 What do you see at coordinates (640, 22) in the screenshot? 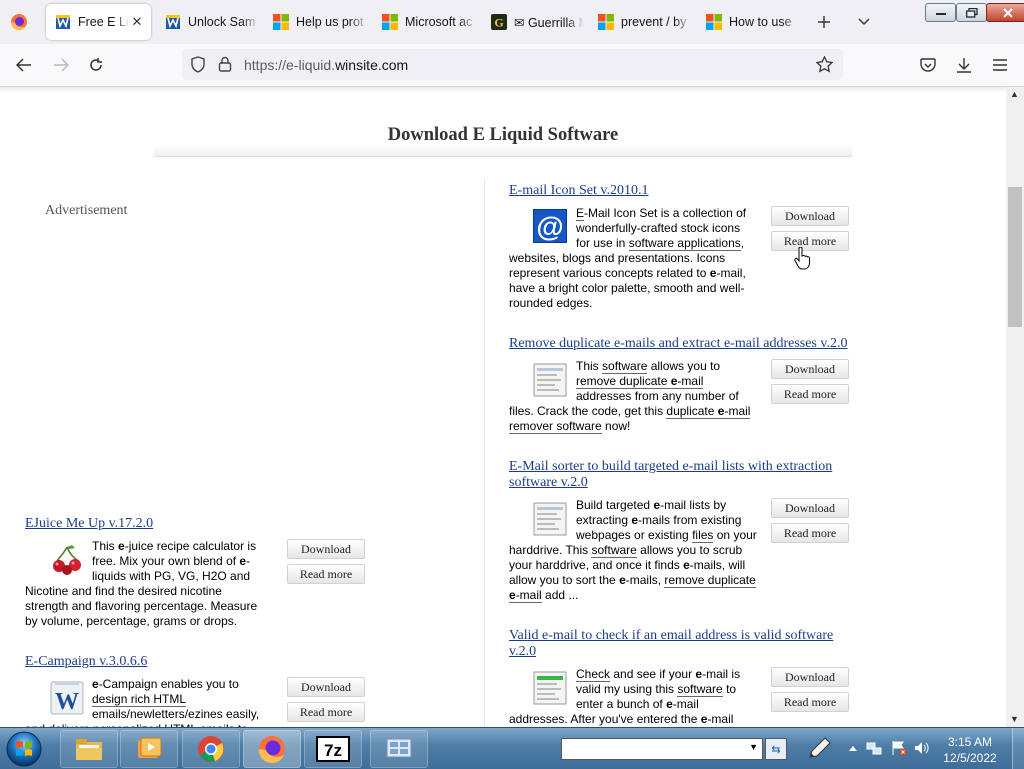
I see `browser-tab: prevent / by` at bounding box center [640, 22].